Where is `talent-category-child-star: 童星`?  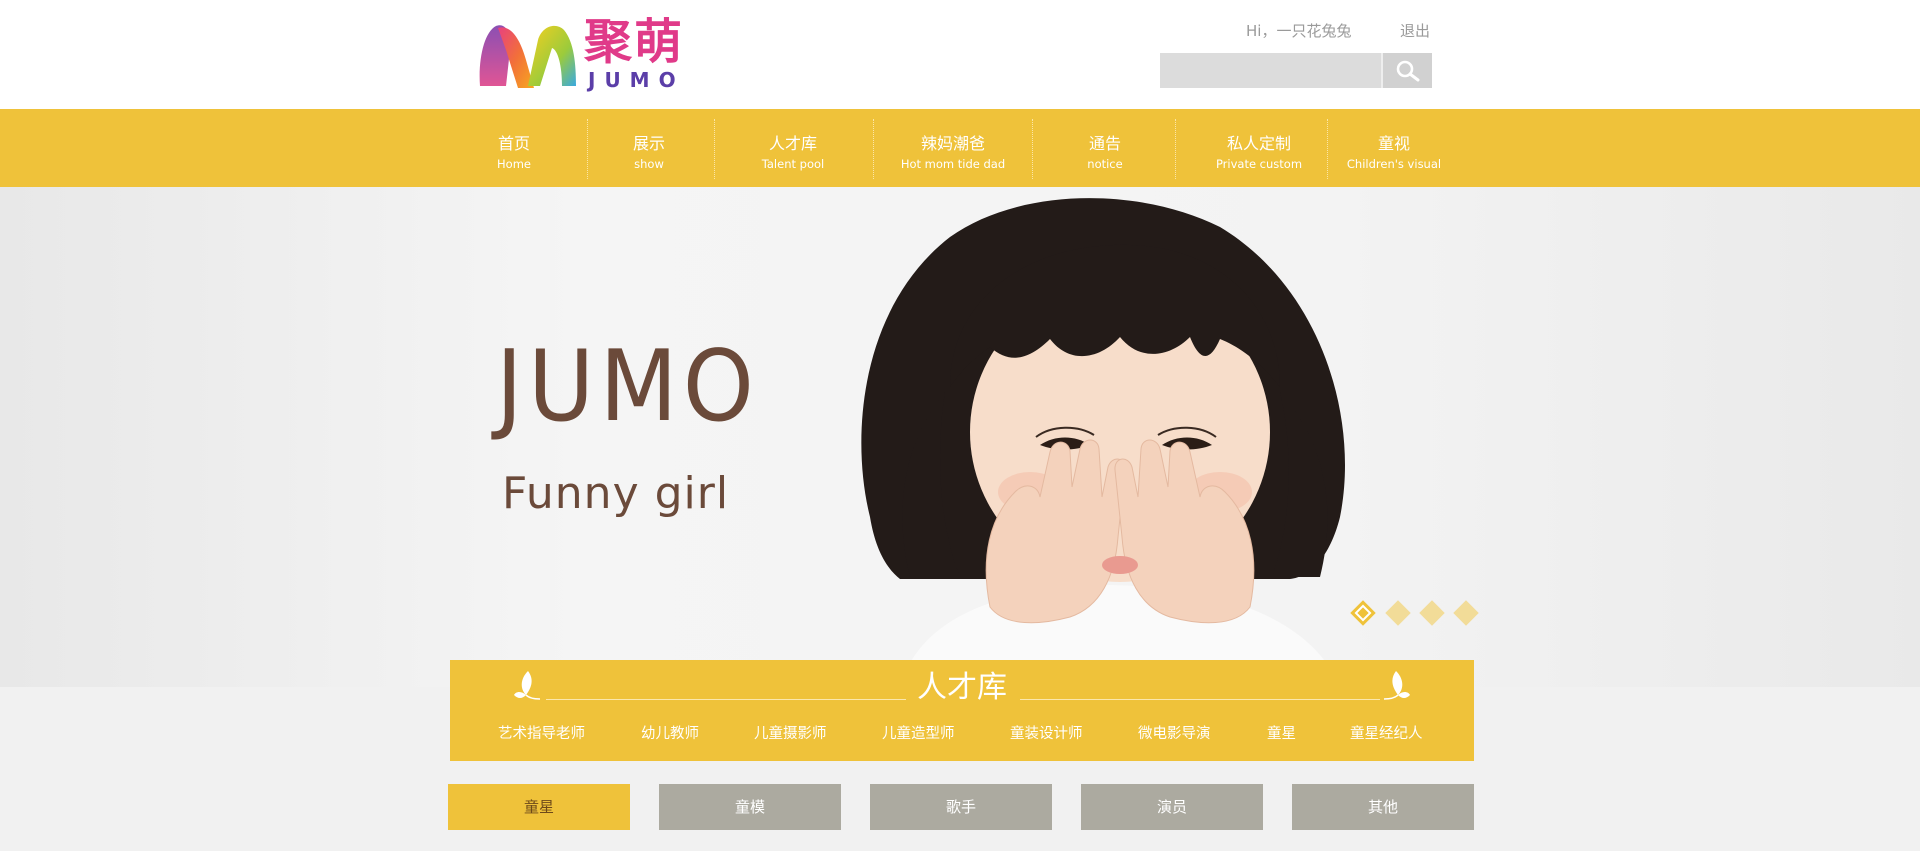
talent-category-child-star: 童星 is located at coordinates (1281, 734).